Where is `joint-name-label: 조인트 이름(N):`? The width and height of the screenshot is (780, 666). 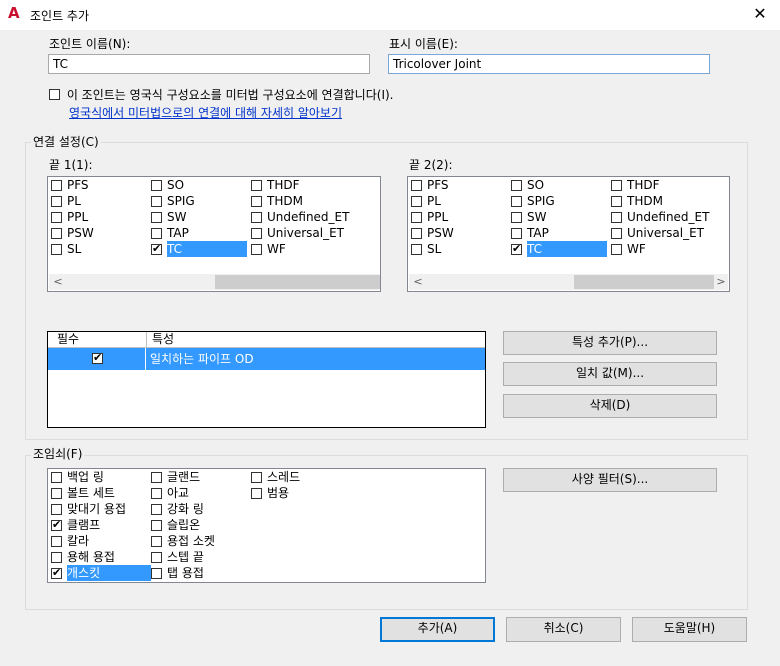 joint-name-label: 조인트 이름(N): is located at coordinates (90, 44).